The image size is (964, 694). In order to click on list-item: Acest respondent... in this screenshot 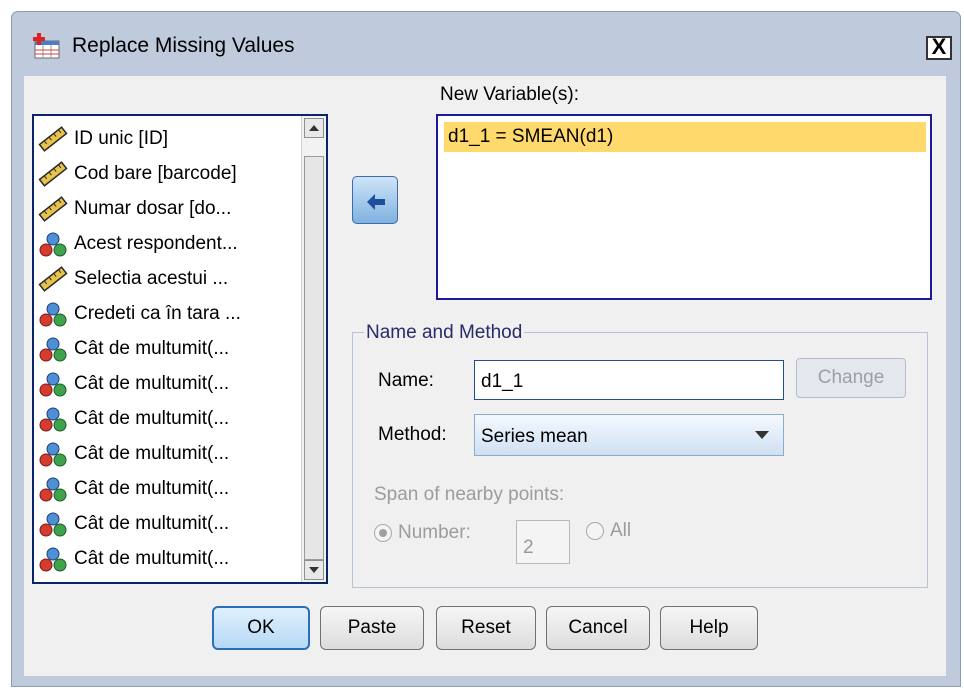, I will do `click(137, 244)`.